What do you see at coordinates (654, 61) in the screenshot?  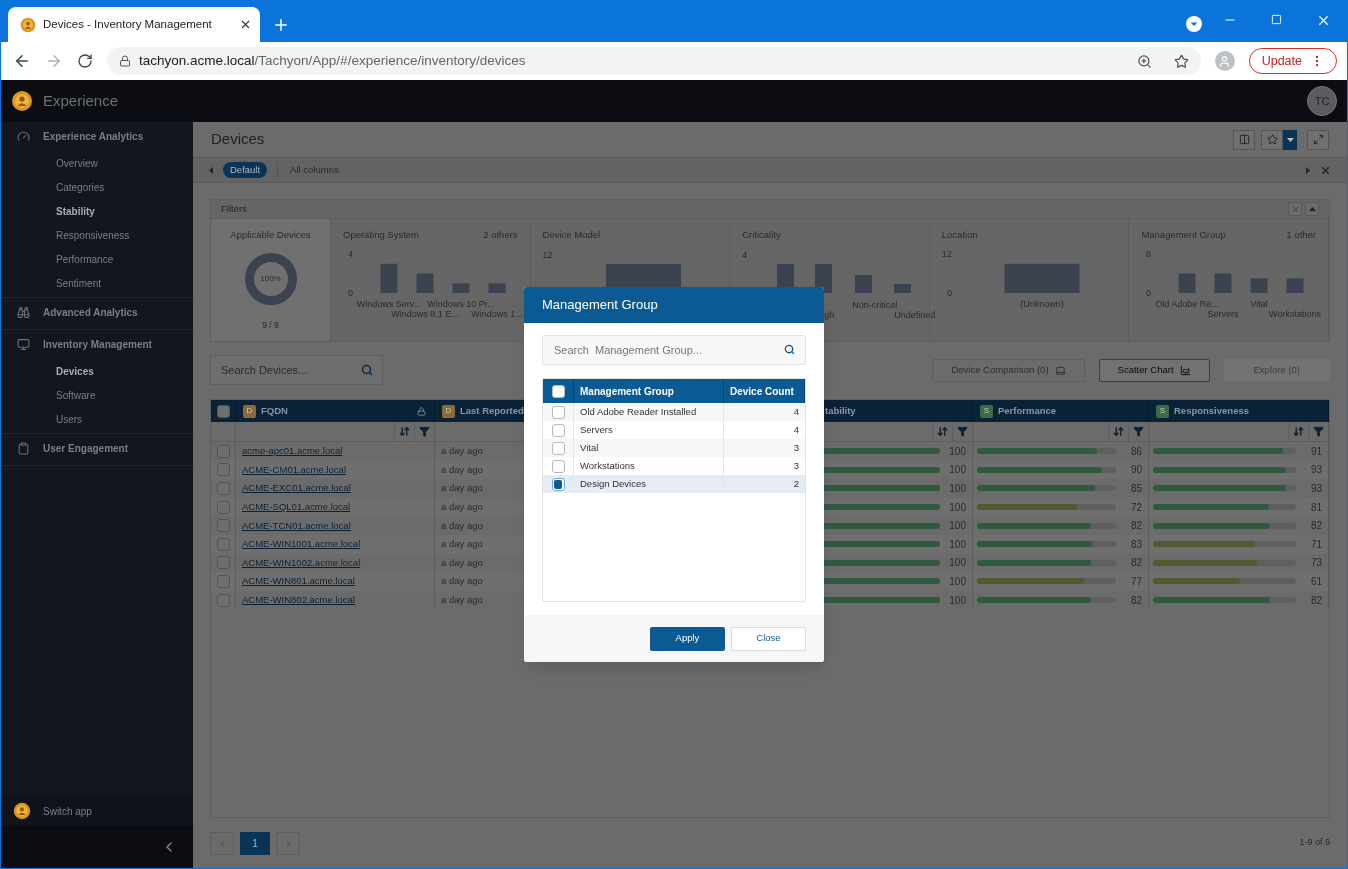 I see `address-field: tachyon.acme.local/Tachyon/App/#/experience/inventory/devices` at bounding box center [654, 61].